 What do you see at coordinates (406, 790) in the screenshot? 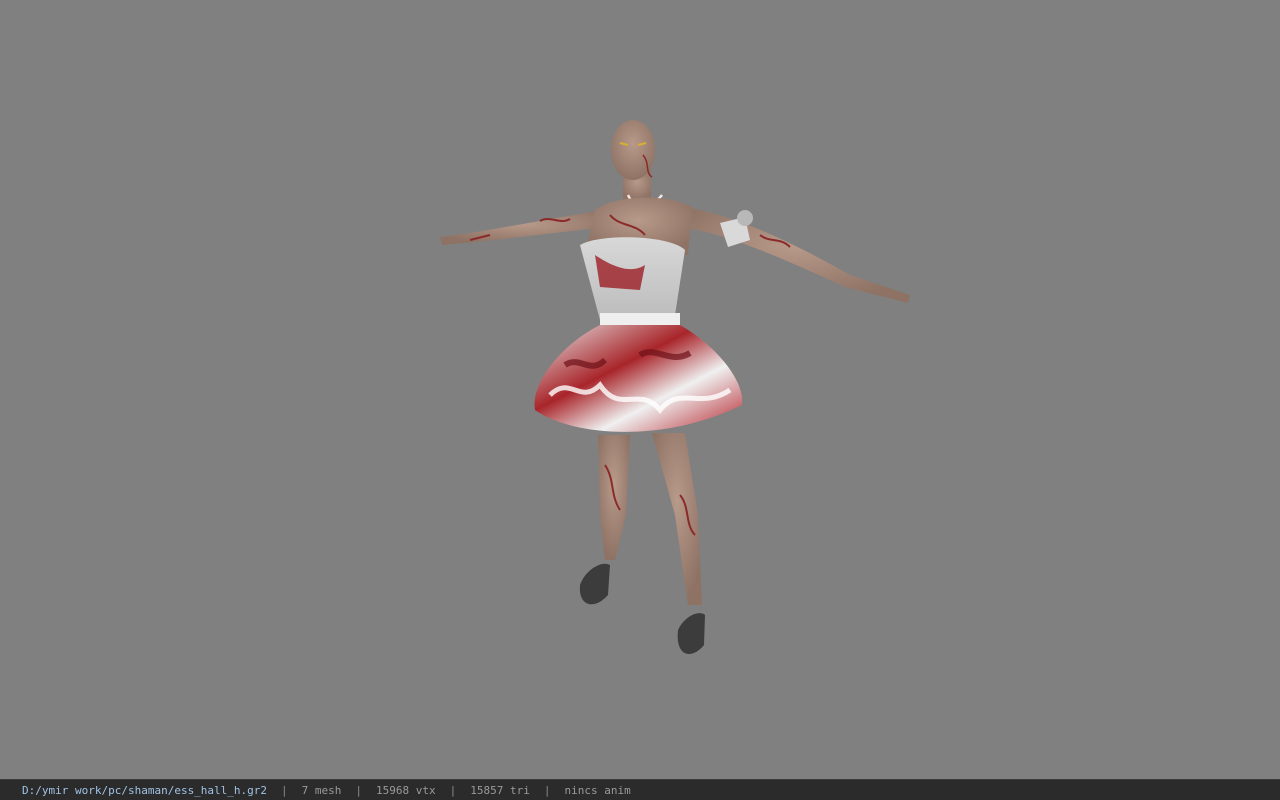
I see `vertex-count: 15968 vtx` at bounding box center [406, 790].